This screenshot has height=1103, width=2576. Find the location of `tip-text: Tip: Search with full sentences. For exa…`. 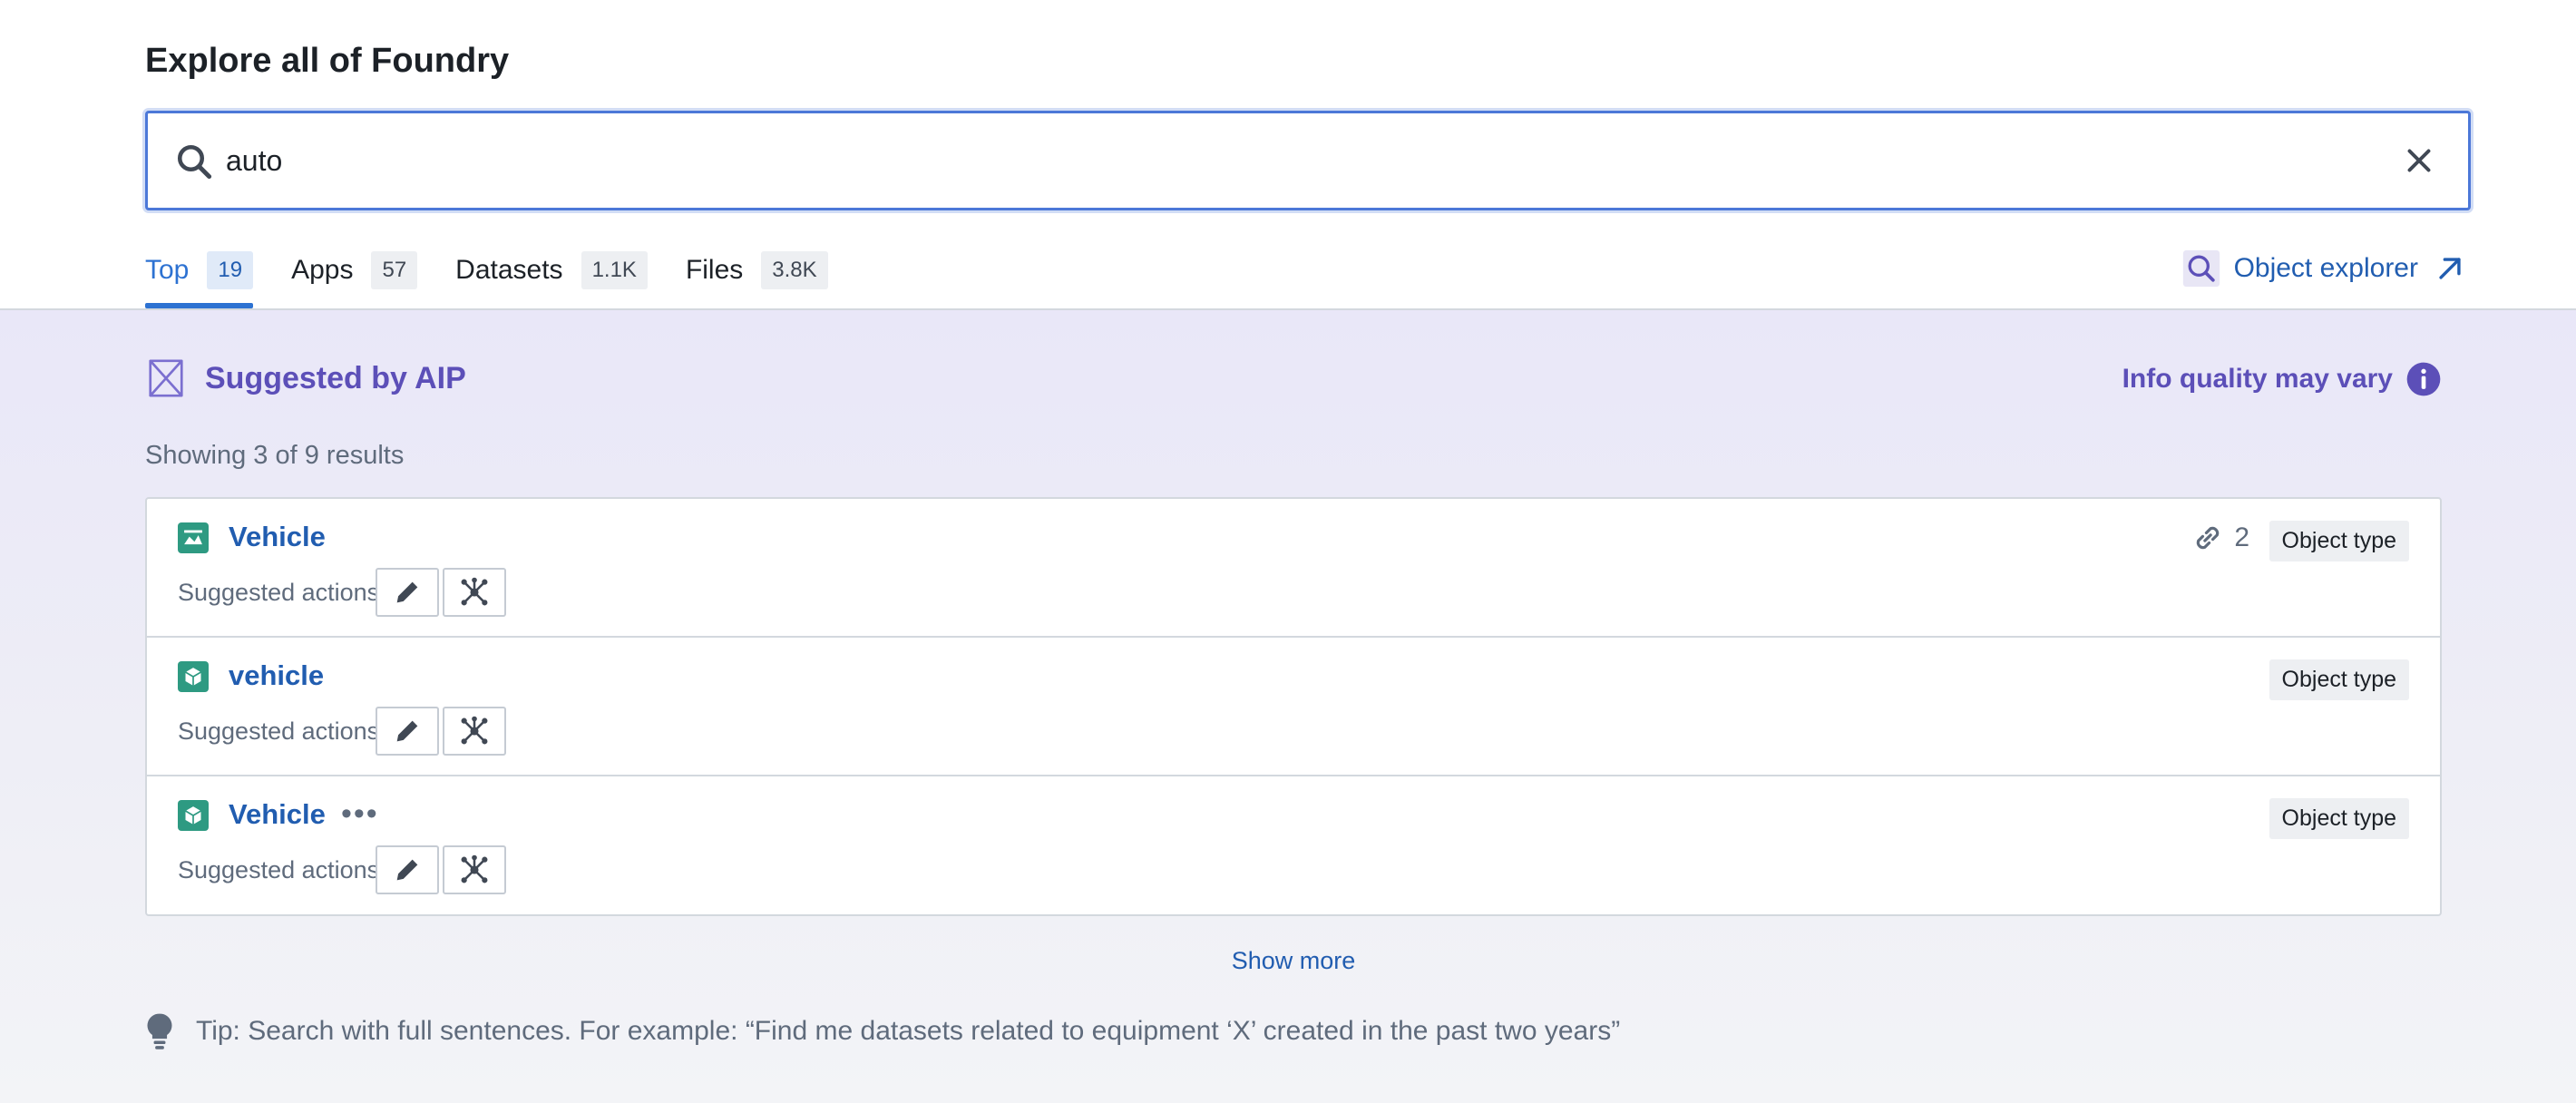

tip-text: Tip: Search with full sentences. For exa… is located at coordinates (908, 1031).